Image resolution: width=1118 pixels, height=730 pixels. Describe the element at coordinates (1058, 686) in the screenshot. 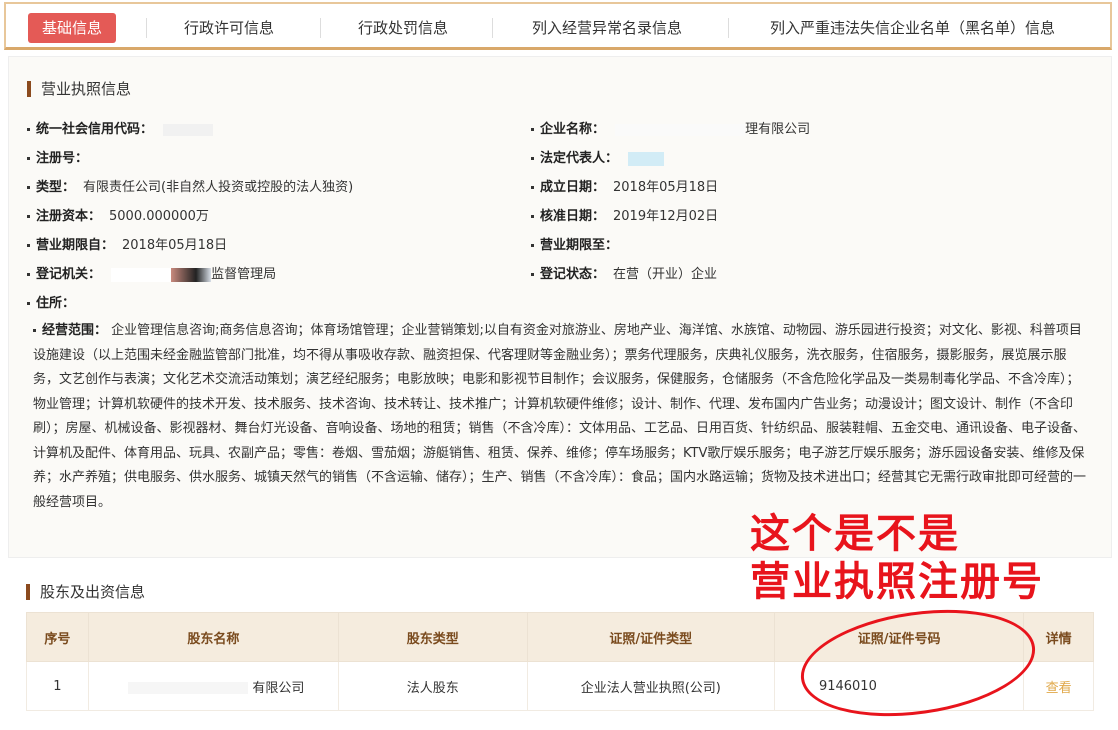

I see `view-detail-link: 查看` at that location.